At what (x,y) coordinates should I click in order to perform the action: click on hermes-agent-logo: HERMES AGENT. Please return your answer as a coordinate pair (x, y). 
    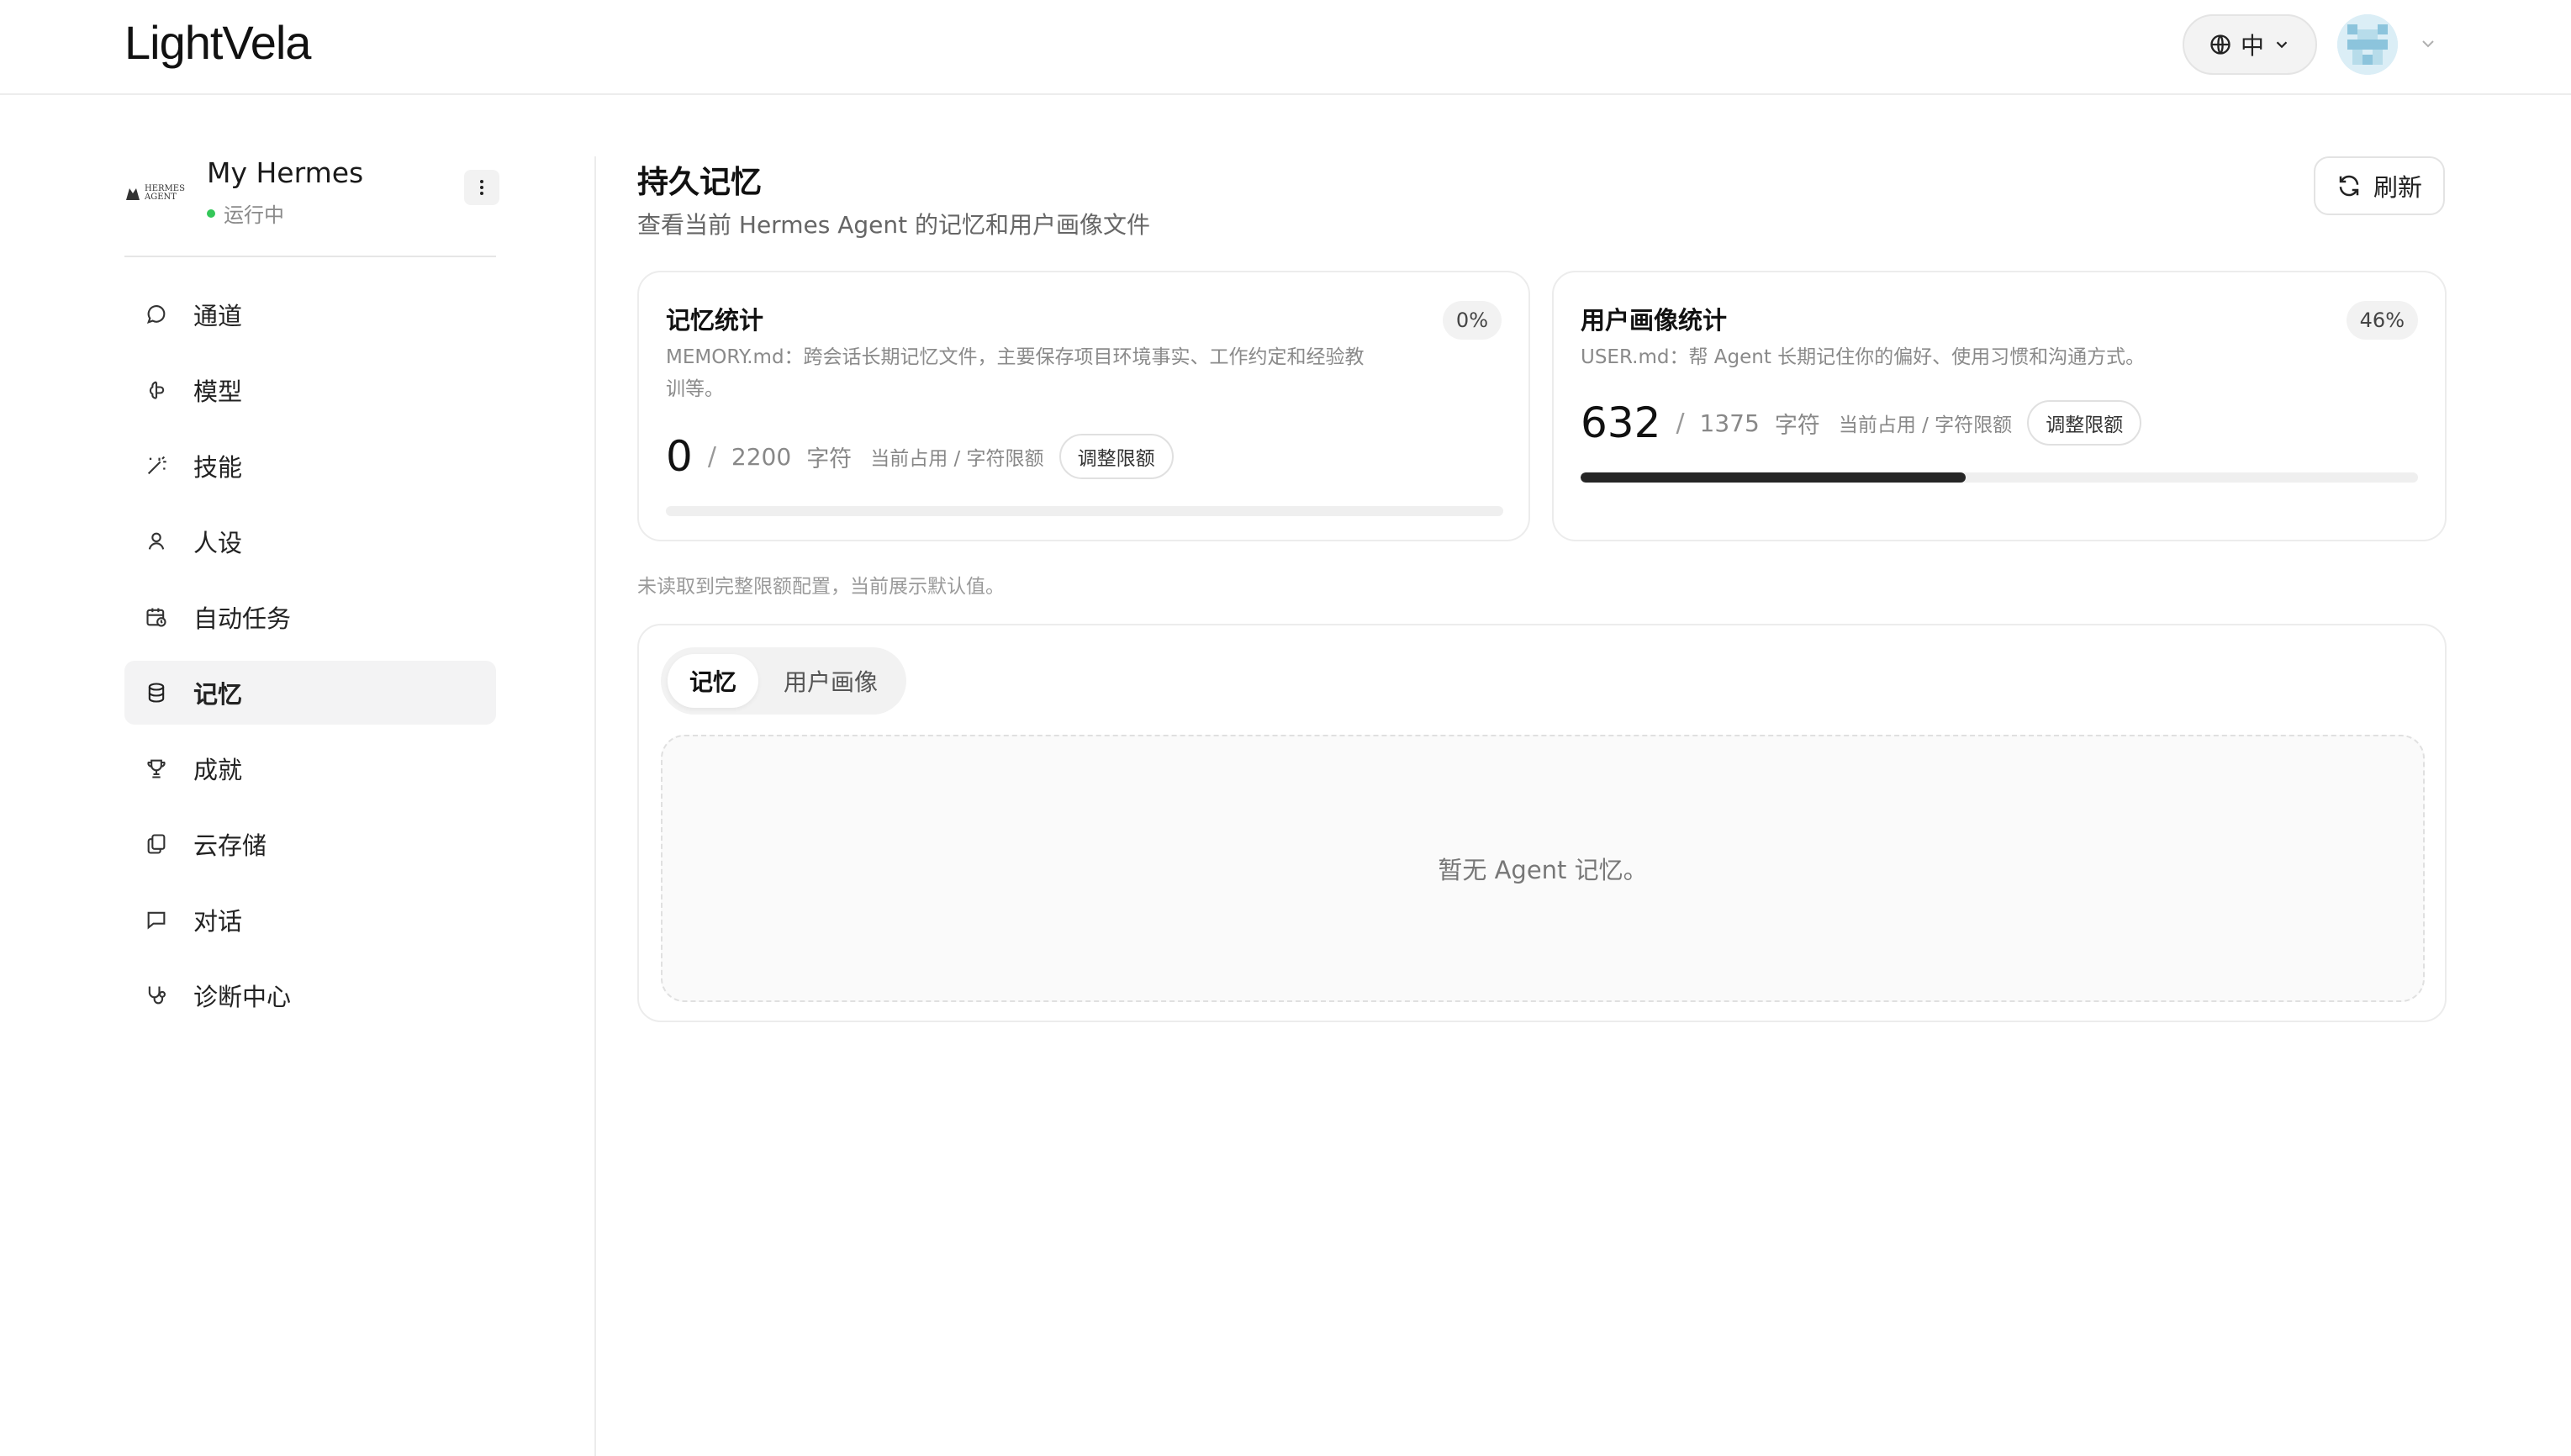
    Looking at the image, I should click on (154, 193).